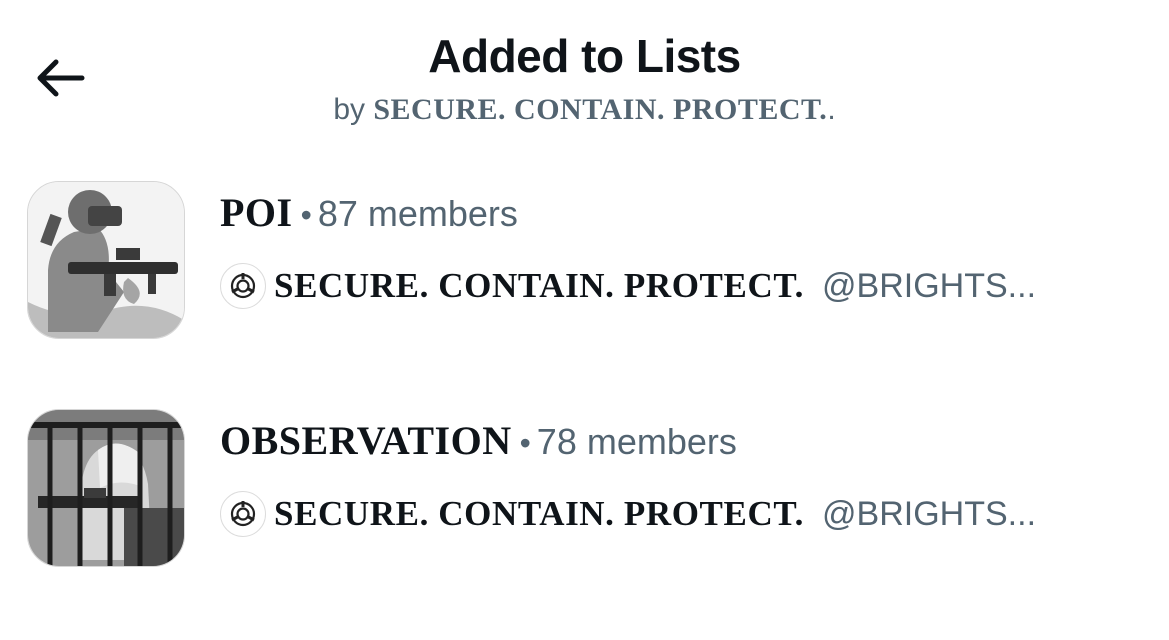  I want to click on list-name: OBSERVATION, so click(366, 440).